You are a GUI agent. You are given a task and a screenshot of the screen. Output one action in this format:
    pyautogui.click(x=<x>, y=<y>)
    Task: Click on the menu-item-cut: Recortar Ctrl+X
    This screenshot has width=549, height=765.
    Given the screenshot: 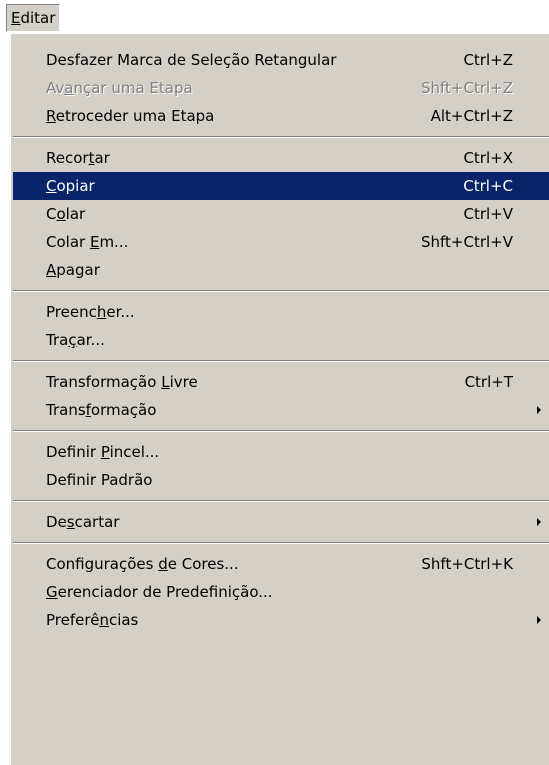 What is the action you would take?
    pyautogui.click(x=281, y=158)
    